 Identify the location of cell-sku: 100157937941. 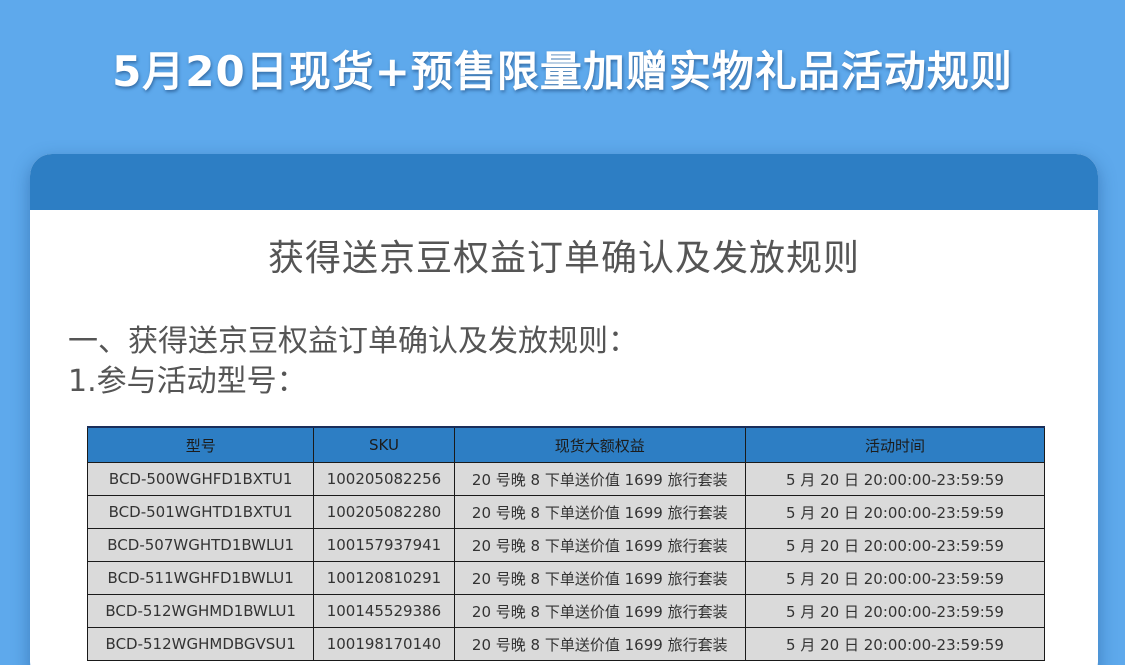
(384, 545).